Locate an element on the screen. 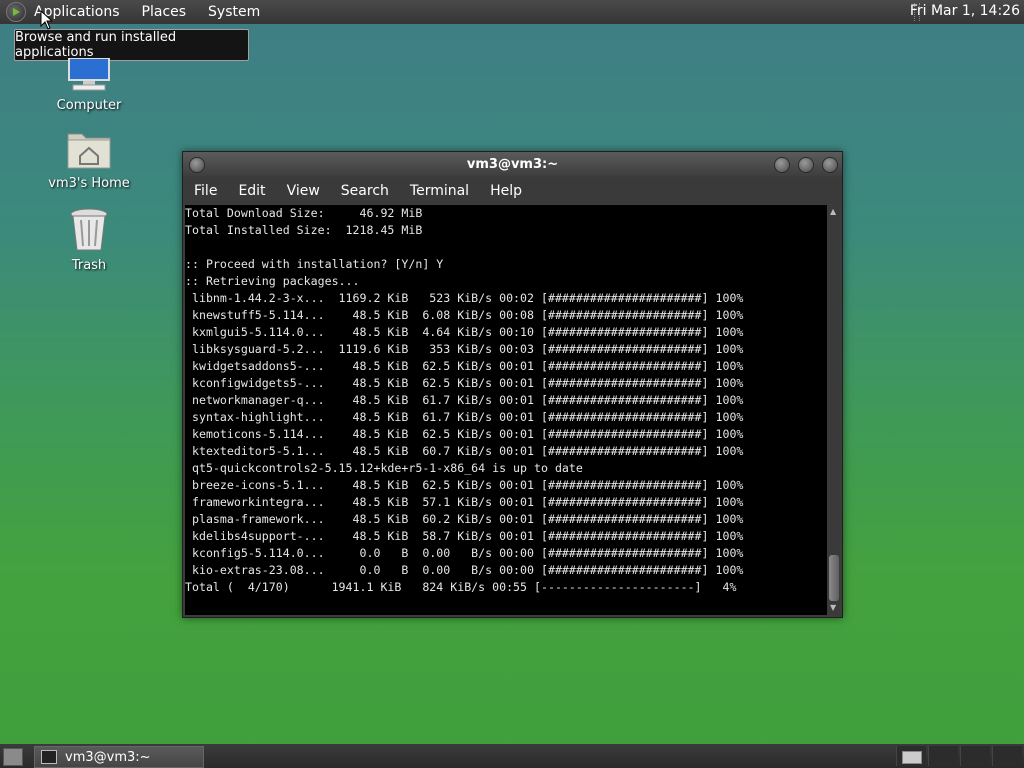  tooltip: Browse and run installed applications is located at coordinates (131, 45).